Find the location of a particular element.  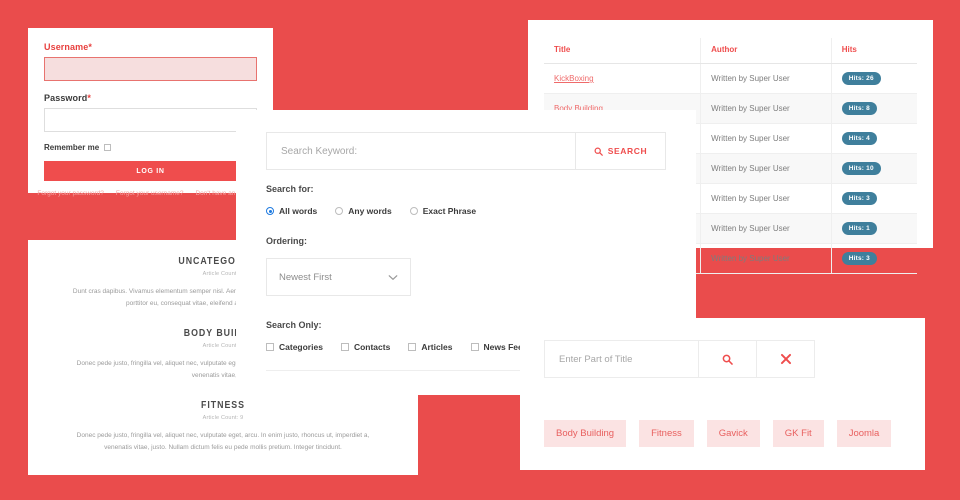

password-label: Password* is located at coordinates (150, 98).